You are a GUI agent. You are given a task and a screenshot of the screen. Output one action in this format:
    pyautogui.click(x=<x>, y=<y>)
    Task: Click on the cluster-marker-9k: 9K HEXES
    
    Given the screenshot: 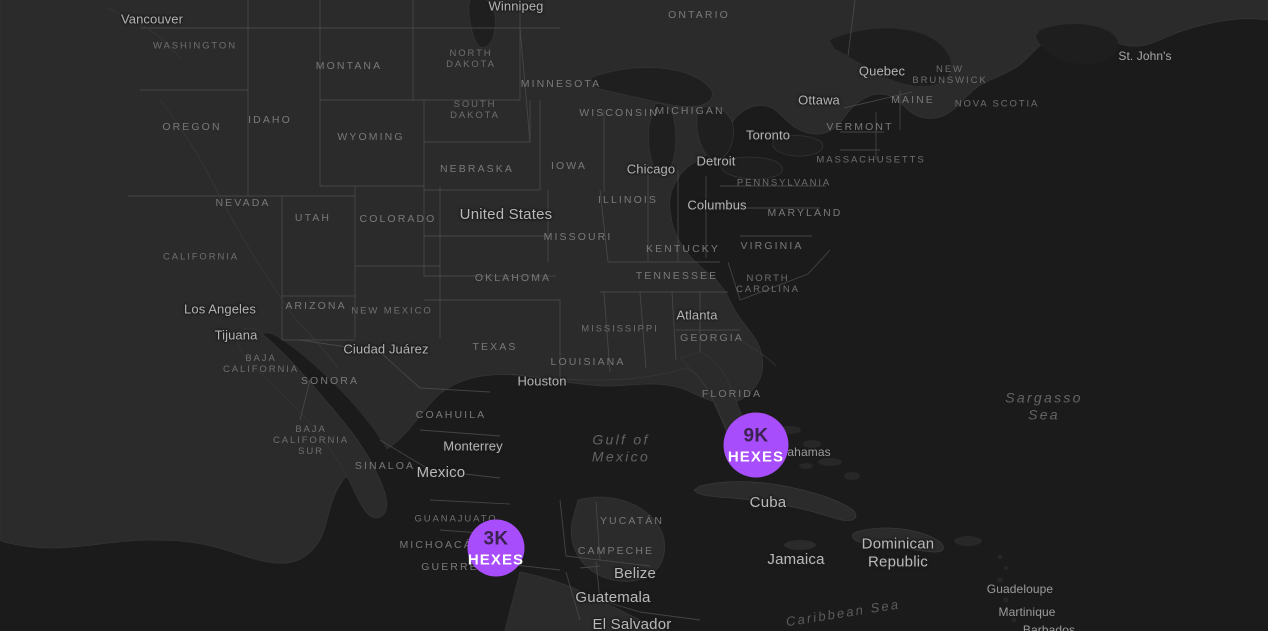 What is the action you would take?
    pyautogui.click(x=756, y=445)
    